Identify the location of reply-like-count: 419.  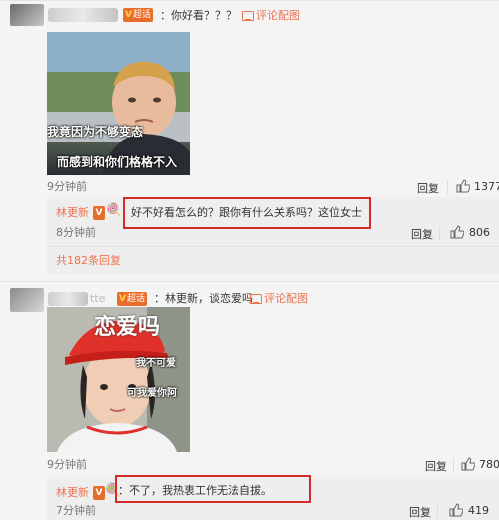
(478, 510).